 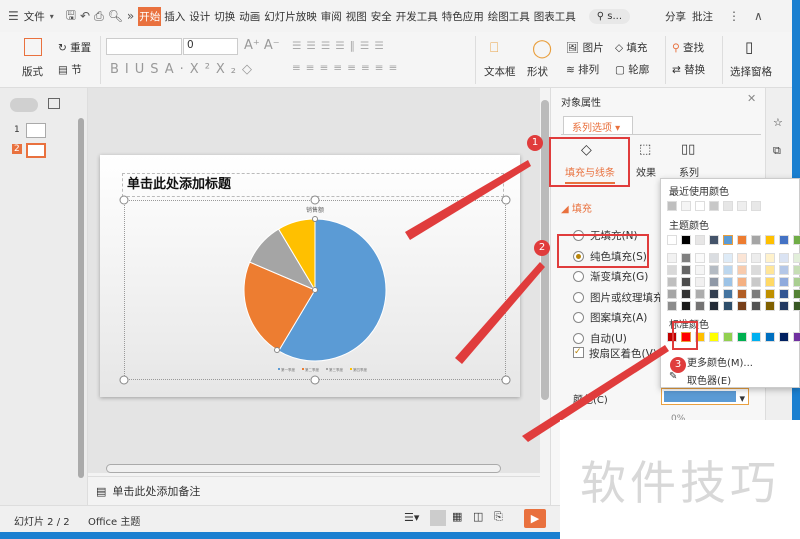 I want to click on highlight-red-swatch, so click(x=685, y=335).